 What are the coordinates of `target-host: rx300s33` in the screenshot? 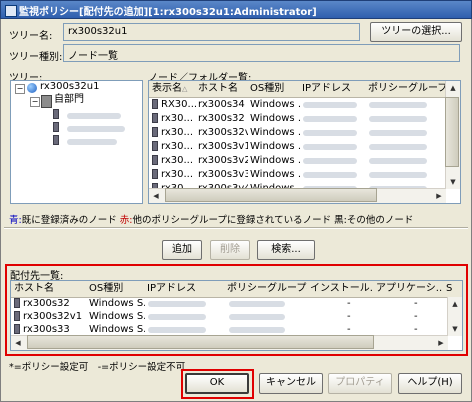 It's located at (46, 329).